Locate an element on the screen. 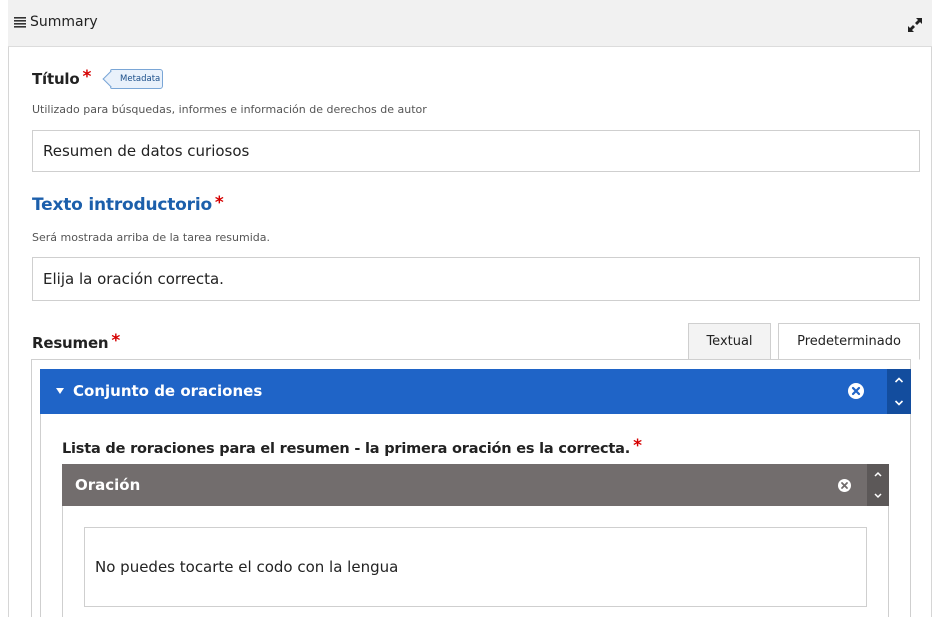  caret-down-icon is located at coordinates (60, 391).